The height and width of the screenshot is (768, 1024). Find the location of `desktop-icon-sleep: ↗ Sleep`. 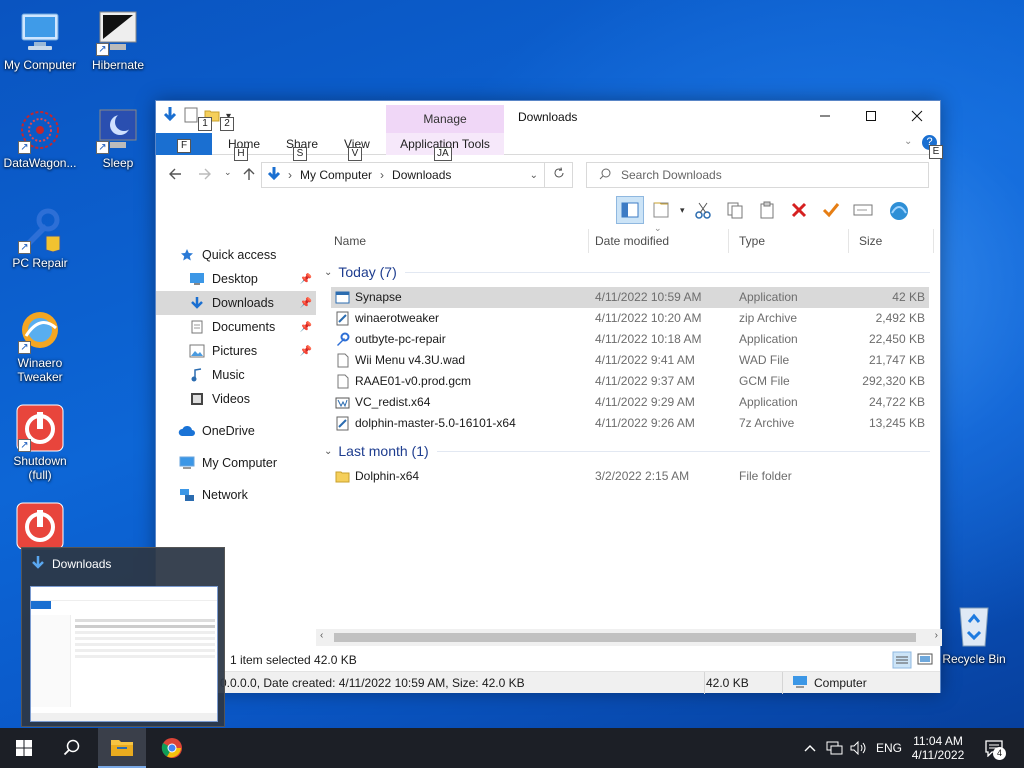

desktop-icon-sleep: ↗ Sleep is located at coordinates (118, 138).